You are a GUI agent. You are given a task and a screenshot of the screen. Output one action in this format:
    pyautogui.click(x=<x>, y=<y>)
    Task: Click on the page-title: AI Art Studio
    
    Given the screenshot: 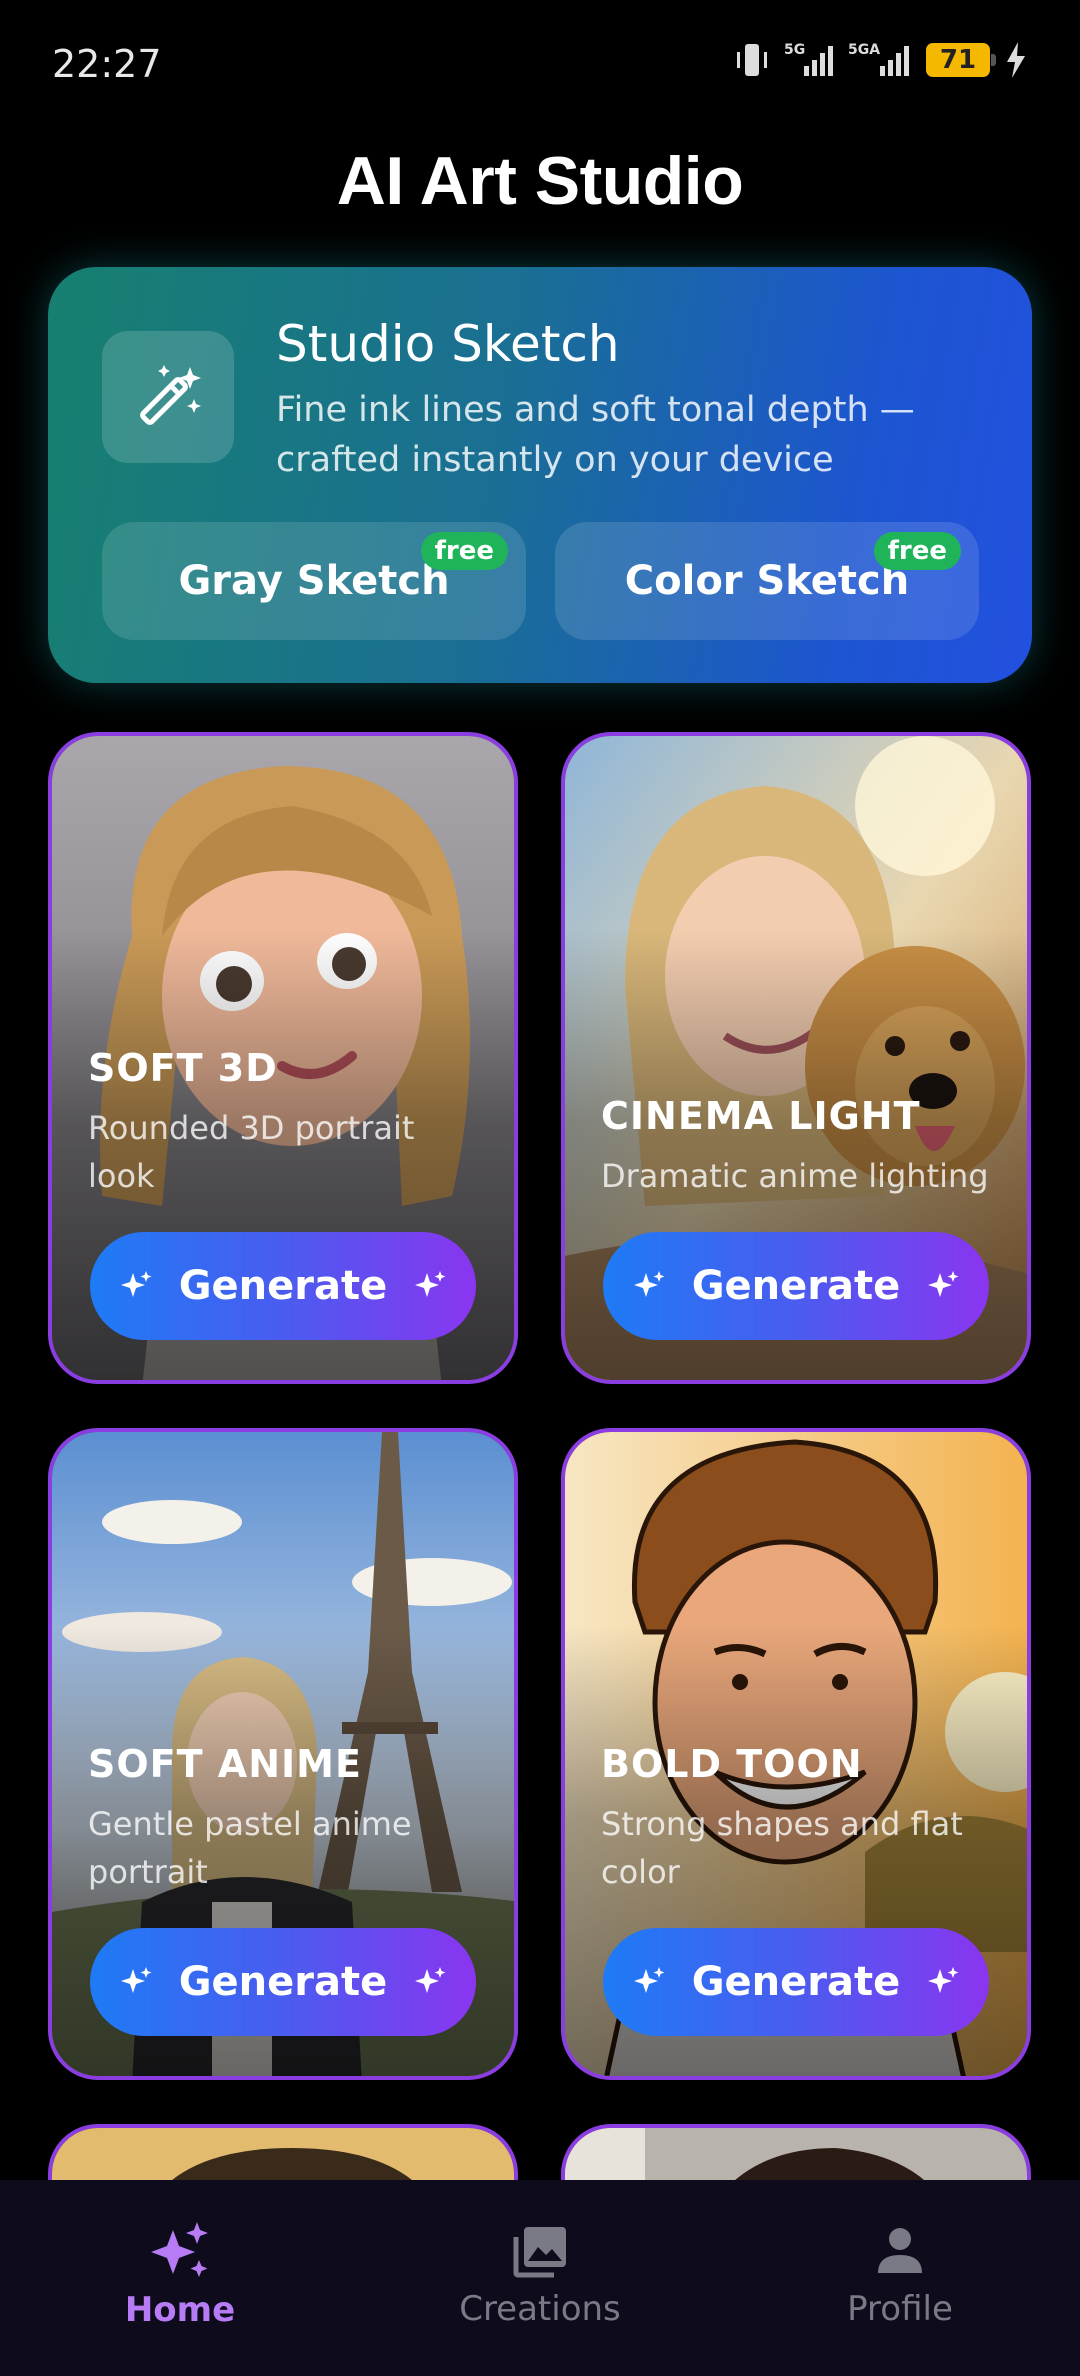 What is the action you would take?
    pyautogui.click(x=540, y=181)
    